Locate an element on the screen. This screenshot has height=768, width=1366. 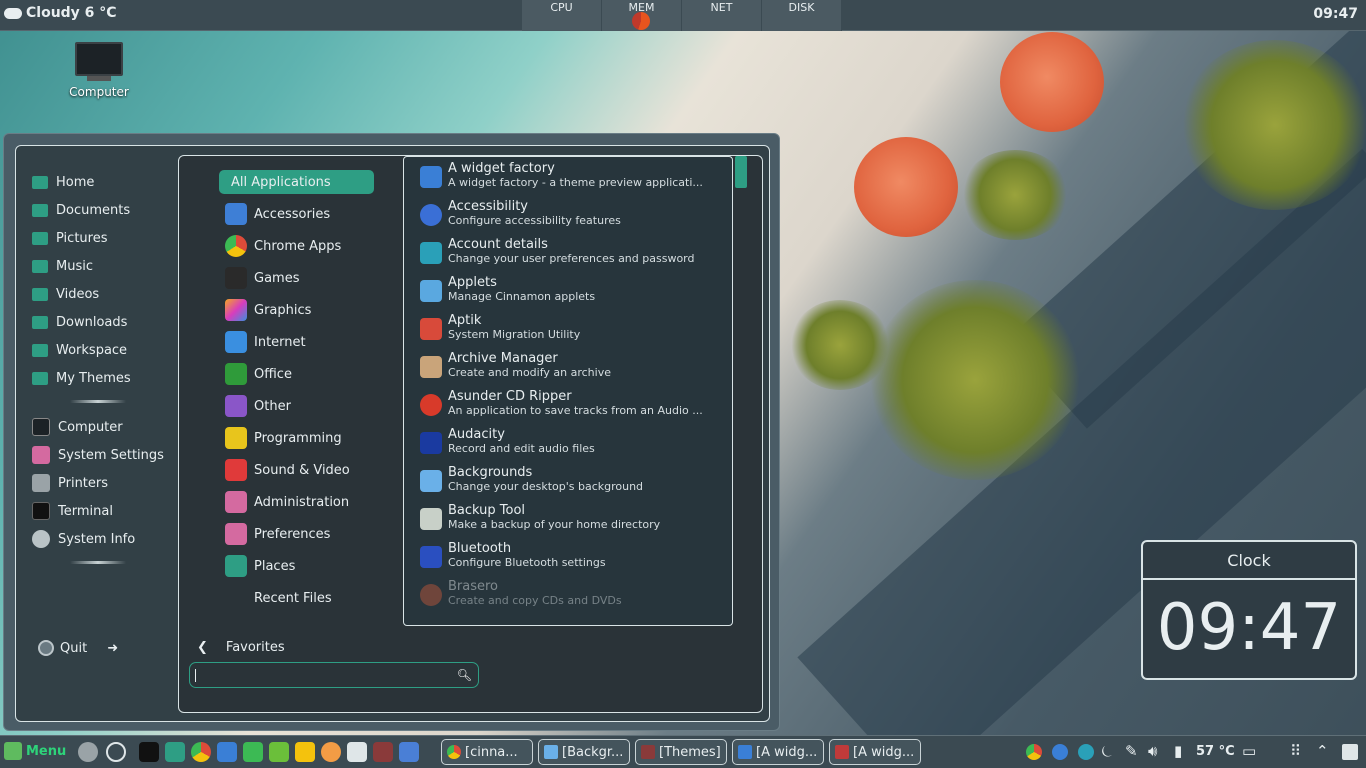
temperature-readout: 57 °C is located at coordinates (1215, 751).